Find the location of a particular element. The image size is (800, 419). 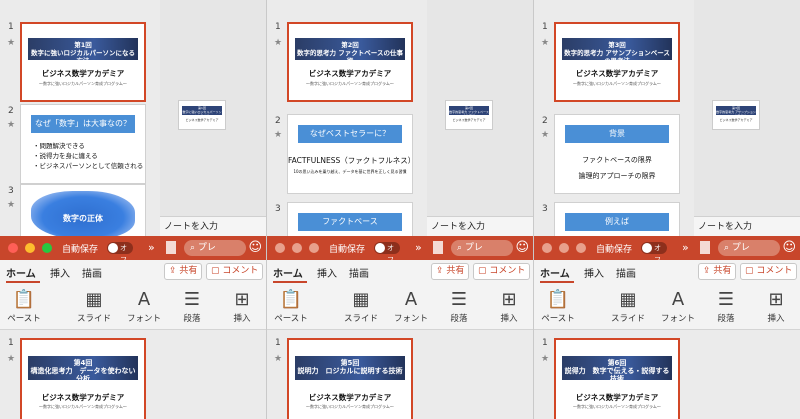

mini-subtitle: ビジネス数学アカデミア is located at coordinates (736, 120).